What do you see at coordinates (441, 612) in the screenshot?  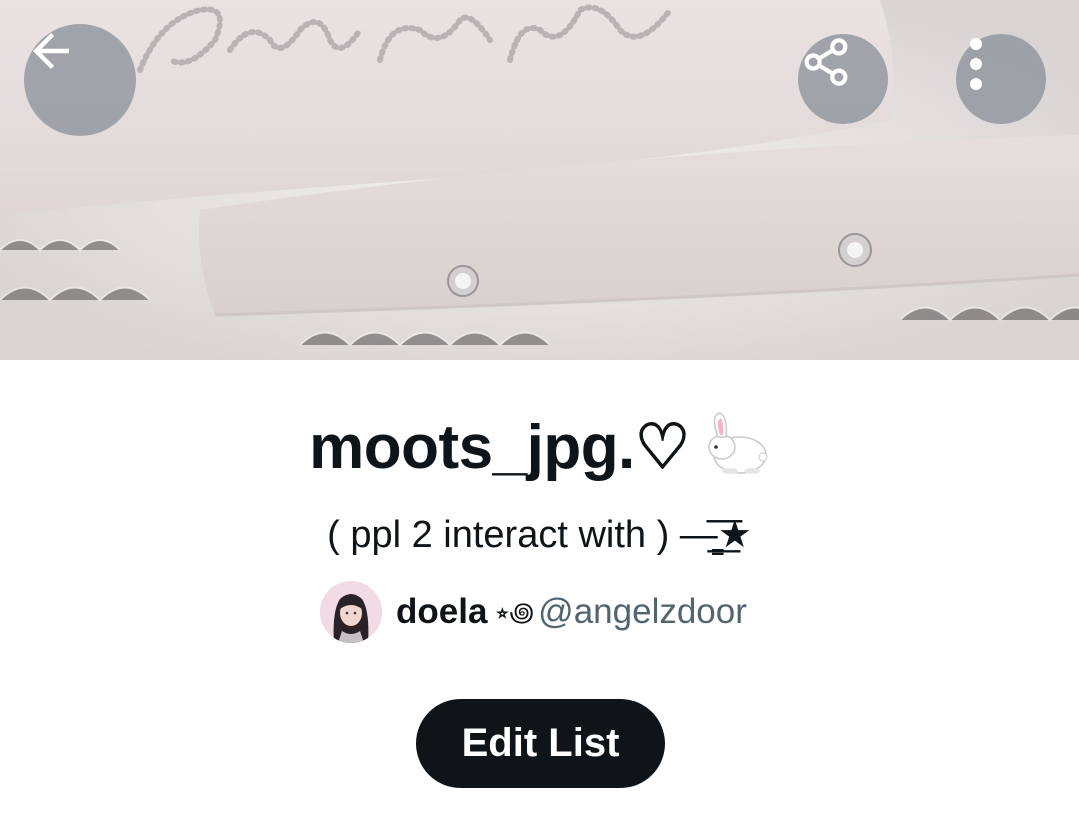 I see `owner-name: doela` at bounding box center [441, 612].